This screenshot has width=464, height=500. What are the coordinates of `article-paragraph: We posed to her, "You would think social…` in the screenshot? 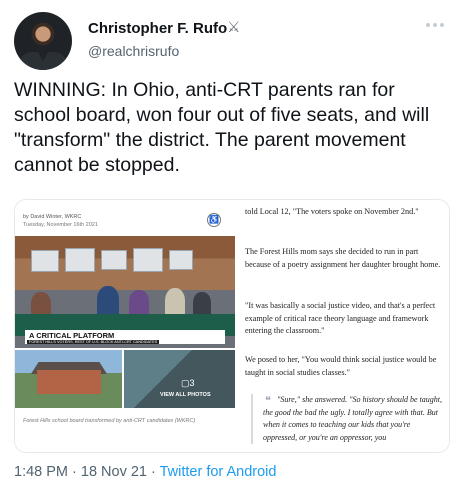 It's located at (341, 366).